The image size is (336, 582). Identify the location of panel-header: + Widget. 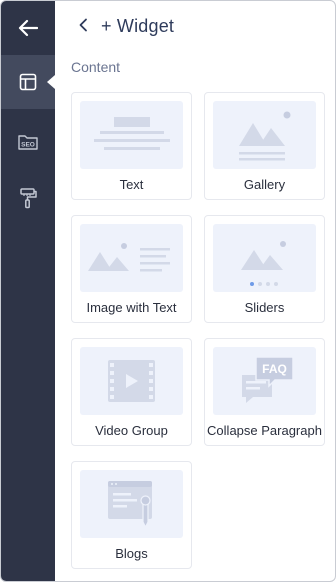
(195, 27).